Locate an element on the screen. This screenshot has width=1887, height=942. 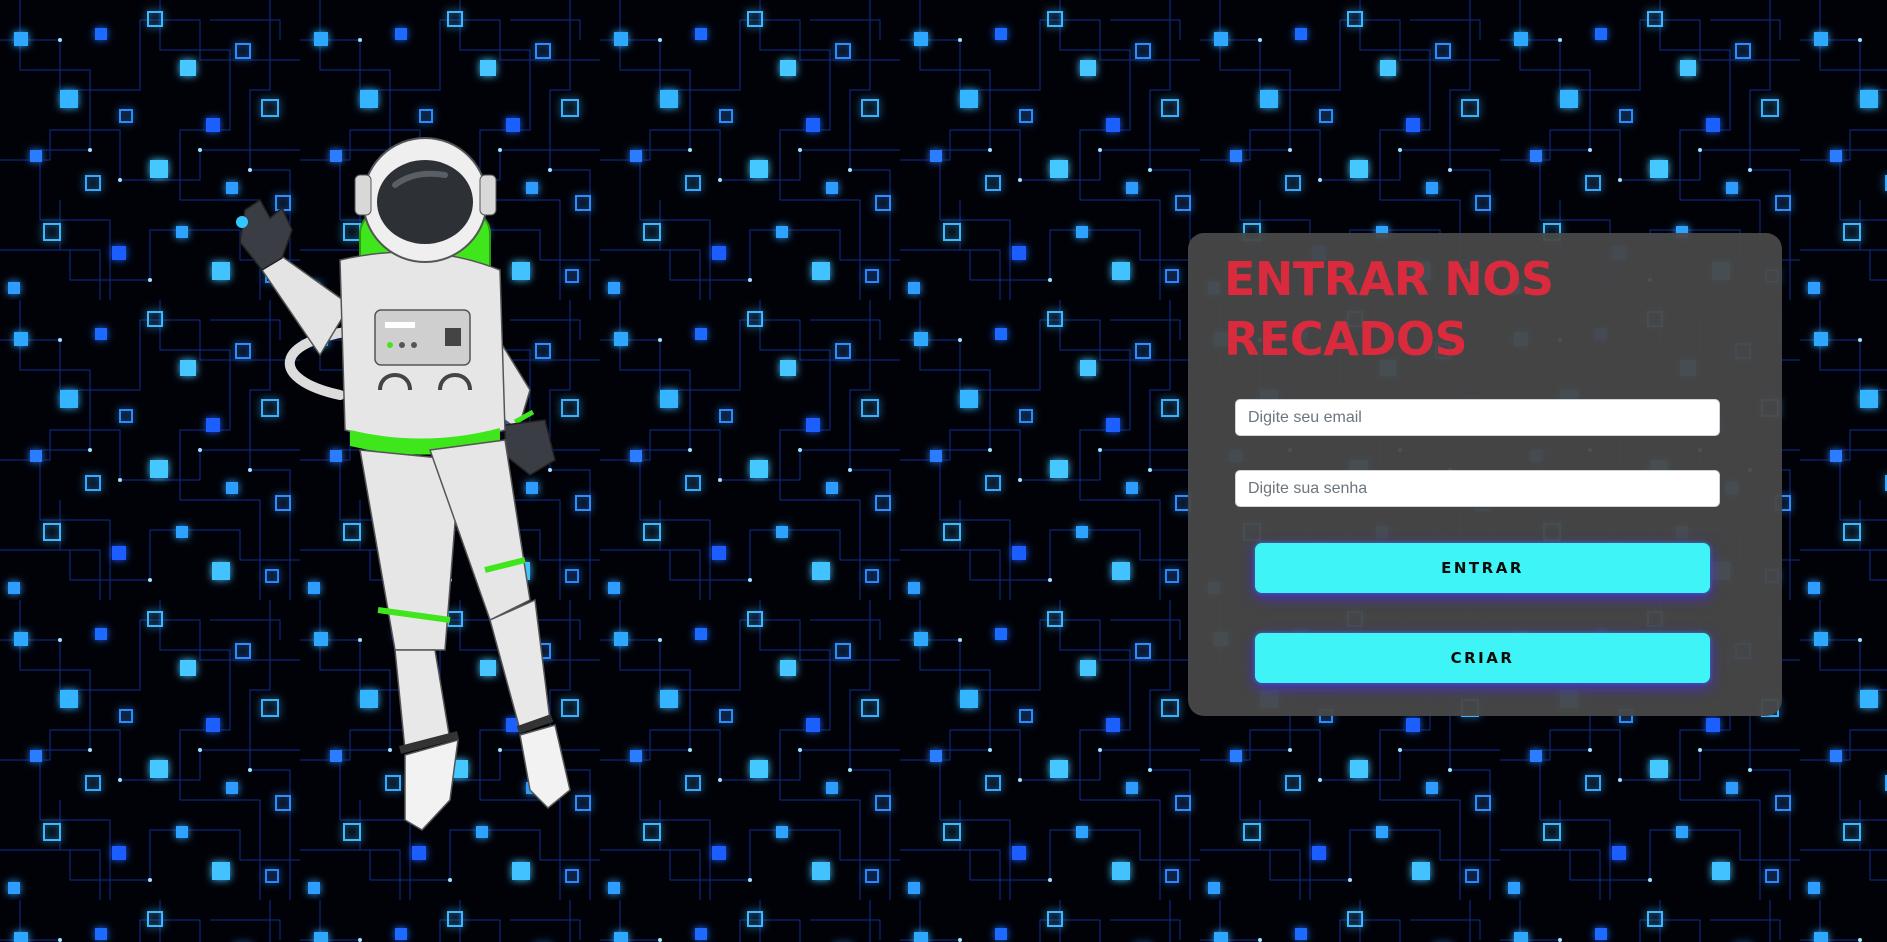
login-title: ENTRAR NOS RECADOS is located at coordinates (1389, 309).